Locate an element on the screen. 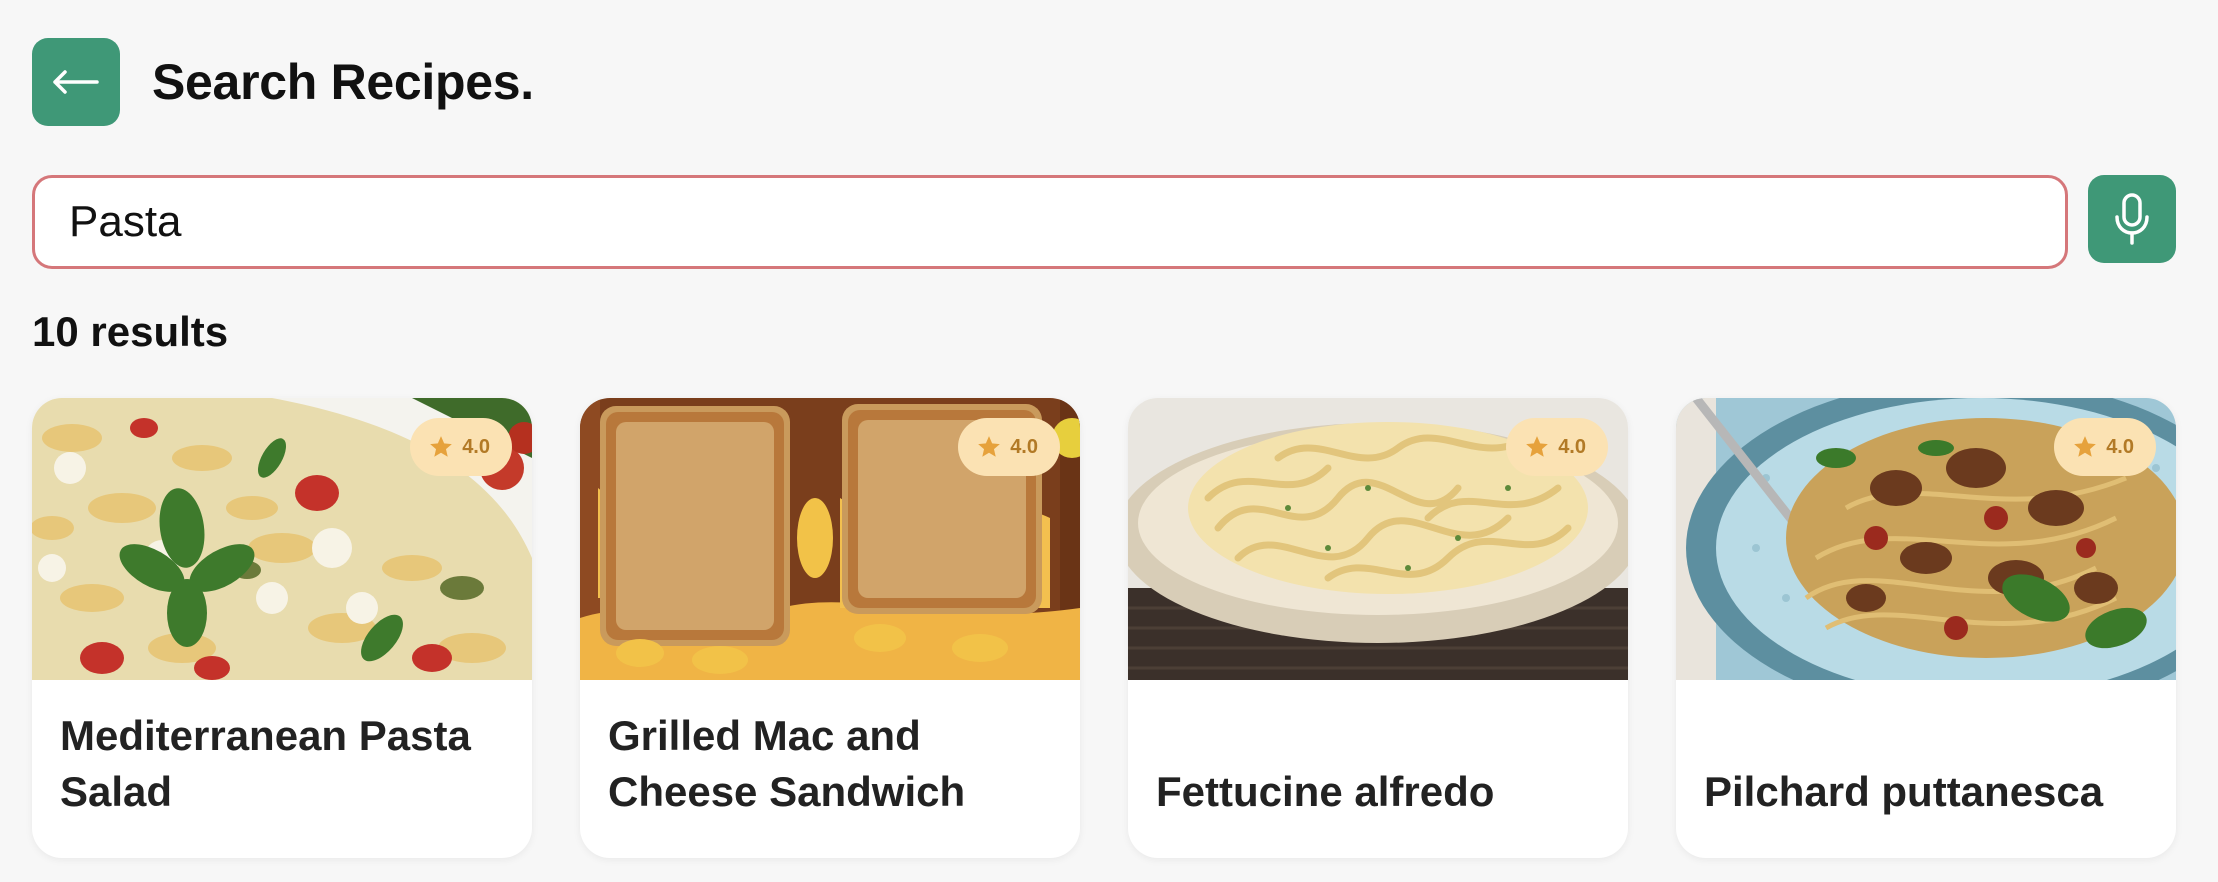 Image resolution: width=2218 pixels, height=882 pixels. voice-search-button is located at coordinates (2132, 219).